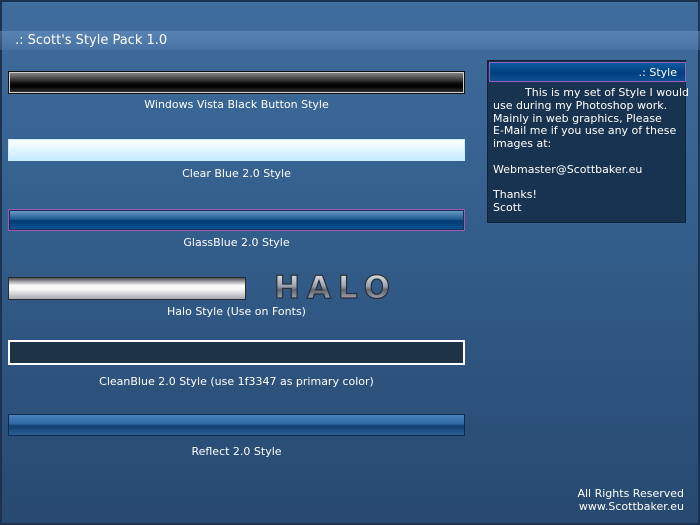 The height and width of the screenshot is (525, 700). What do you see at coordinates (657, 72) in the screenshot?
I see `style-info-heading: .: Style` at bounding box center [657, 72].